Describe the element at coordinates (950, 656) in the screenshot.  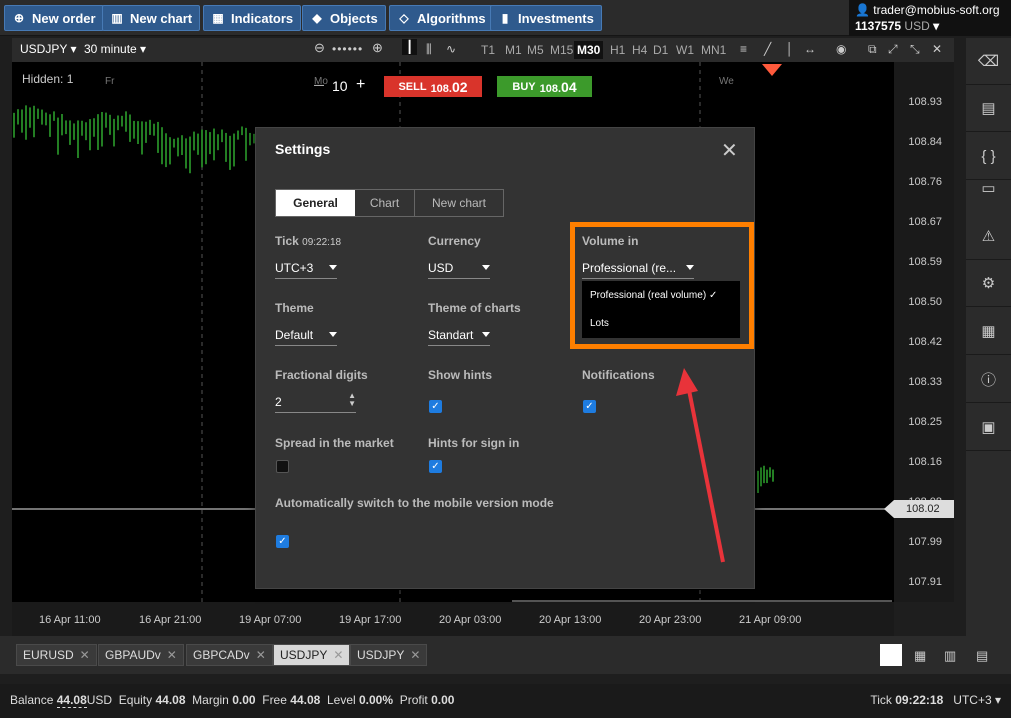
I see `layout-columns-icon: ▥` at that location.